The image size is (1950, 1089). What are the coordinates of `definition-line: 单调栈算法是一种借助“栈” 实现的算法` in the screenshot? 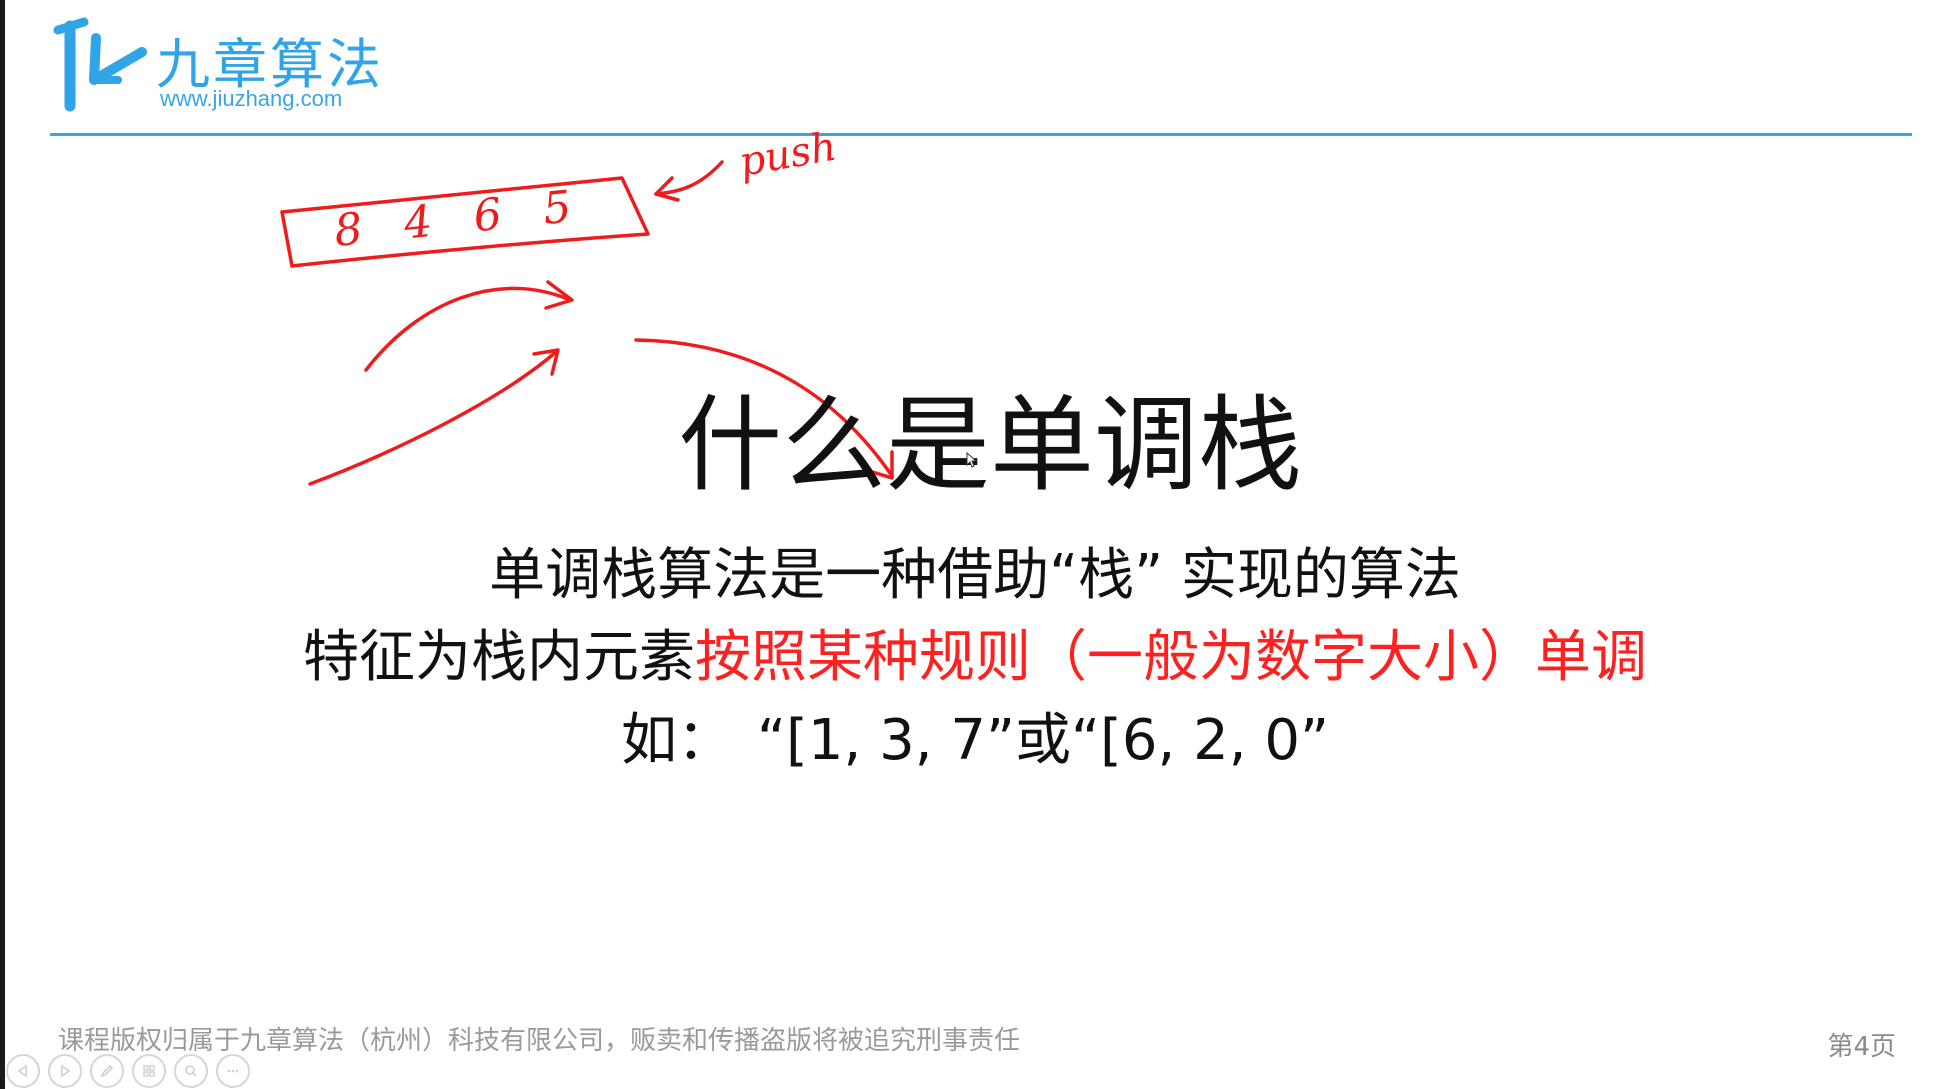 It's located at (975, 575).